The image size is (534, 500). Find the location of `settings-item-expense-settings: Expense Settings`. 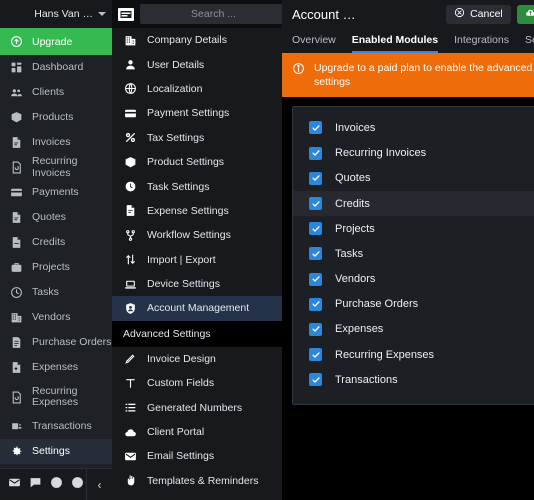

settings-item-expense-settings: Expense Settings is located at coordinates (197, 211).